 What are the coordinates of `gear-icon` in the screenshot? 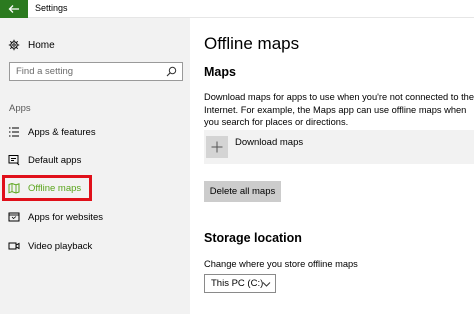 It's located at (14, 45).